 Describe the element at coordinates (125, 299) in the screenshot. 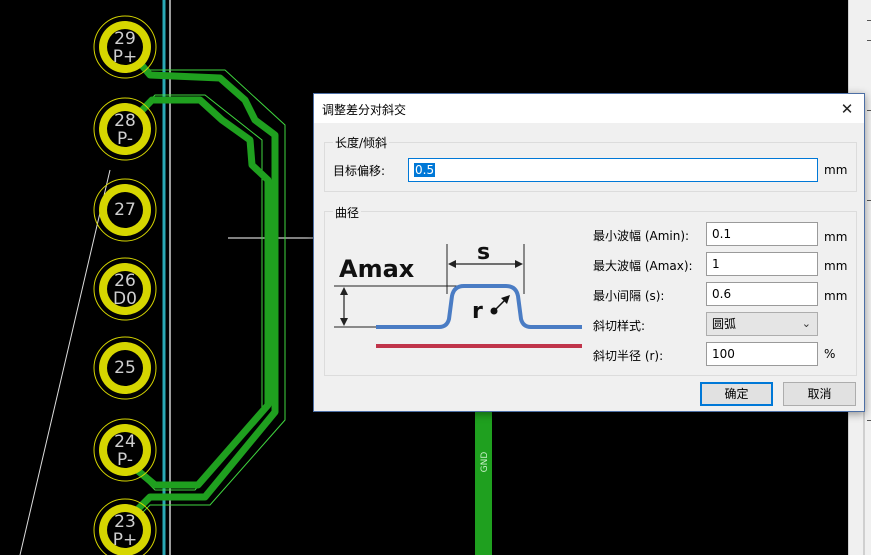

I see `pad-net-label: D0` at that location.